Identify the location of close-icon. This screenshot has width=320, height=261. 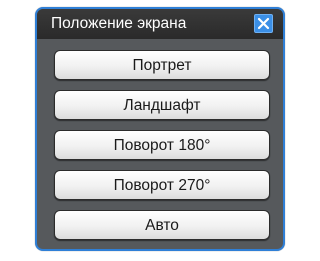
(263, 23).